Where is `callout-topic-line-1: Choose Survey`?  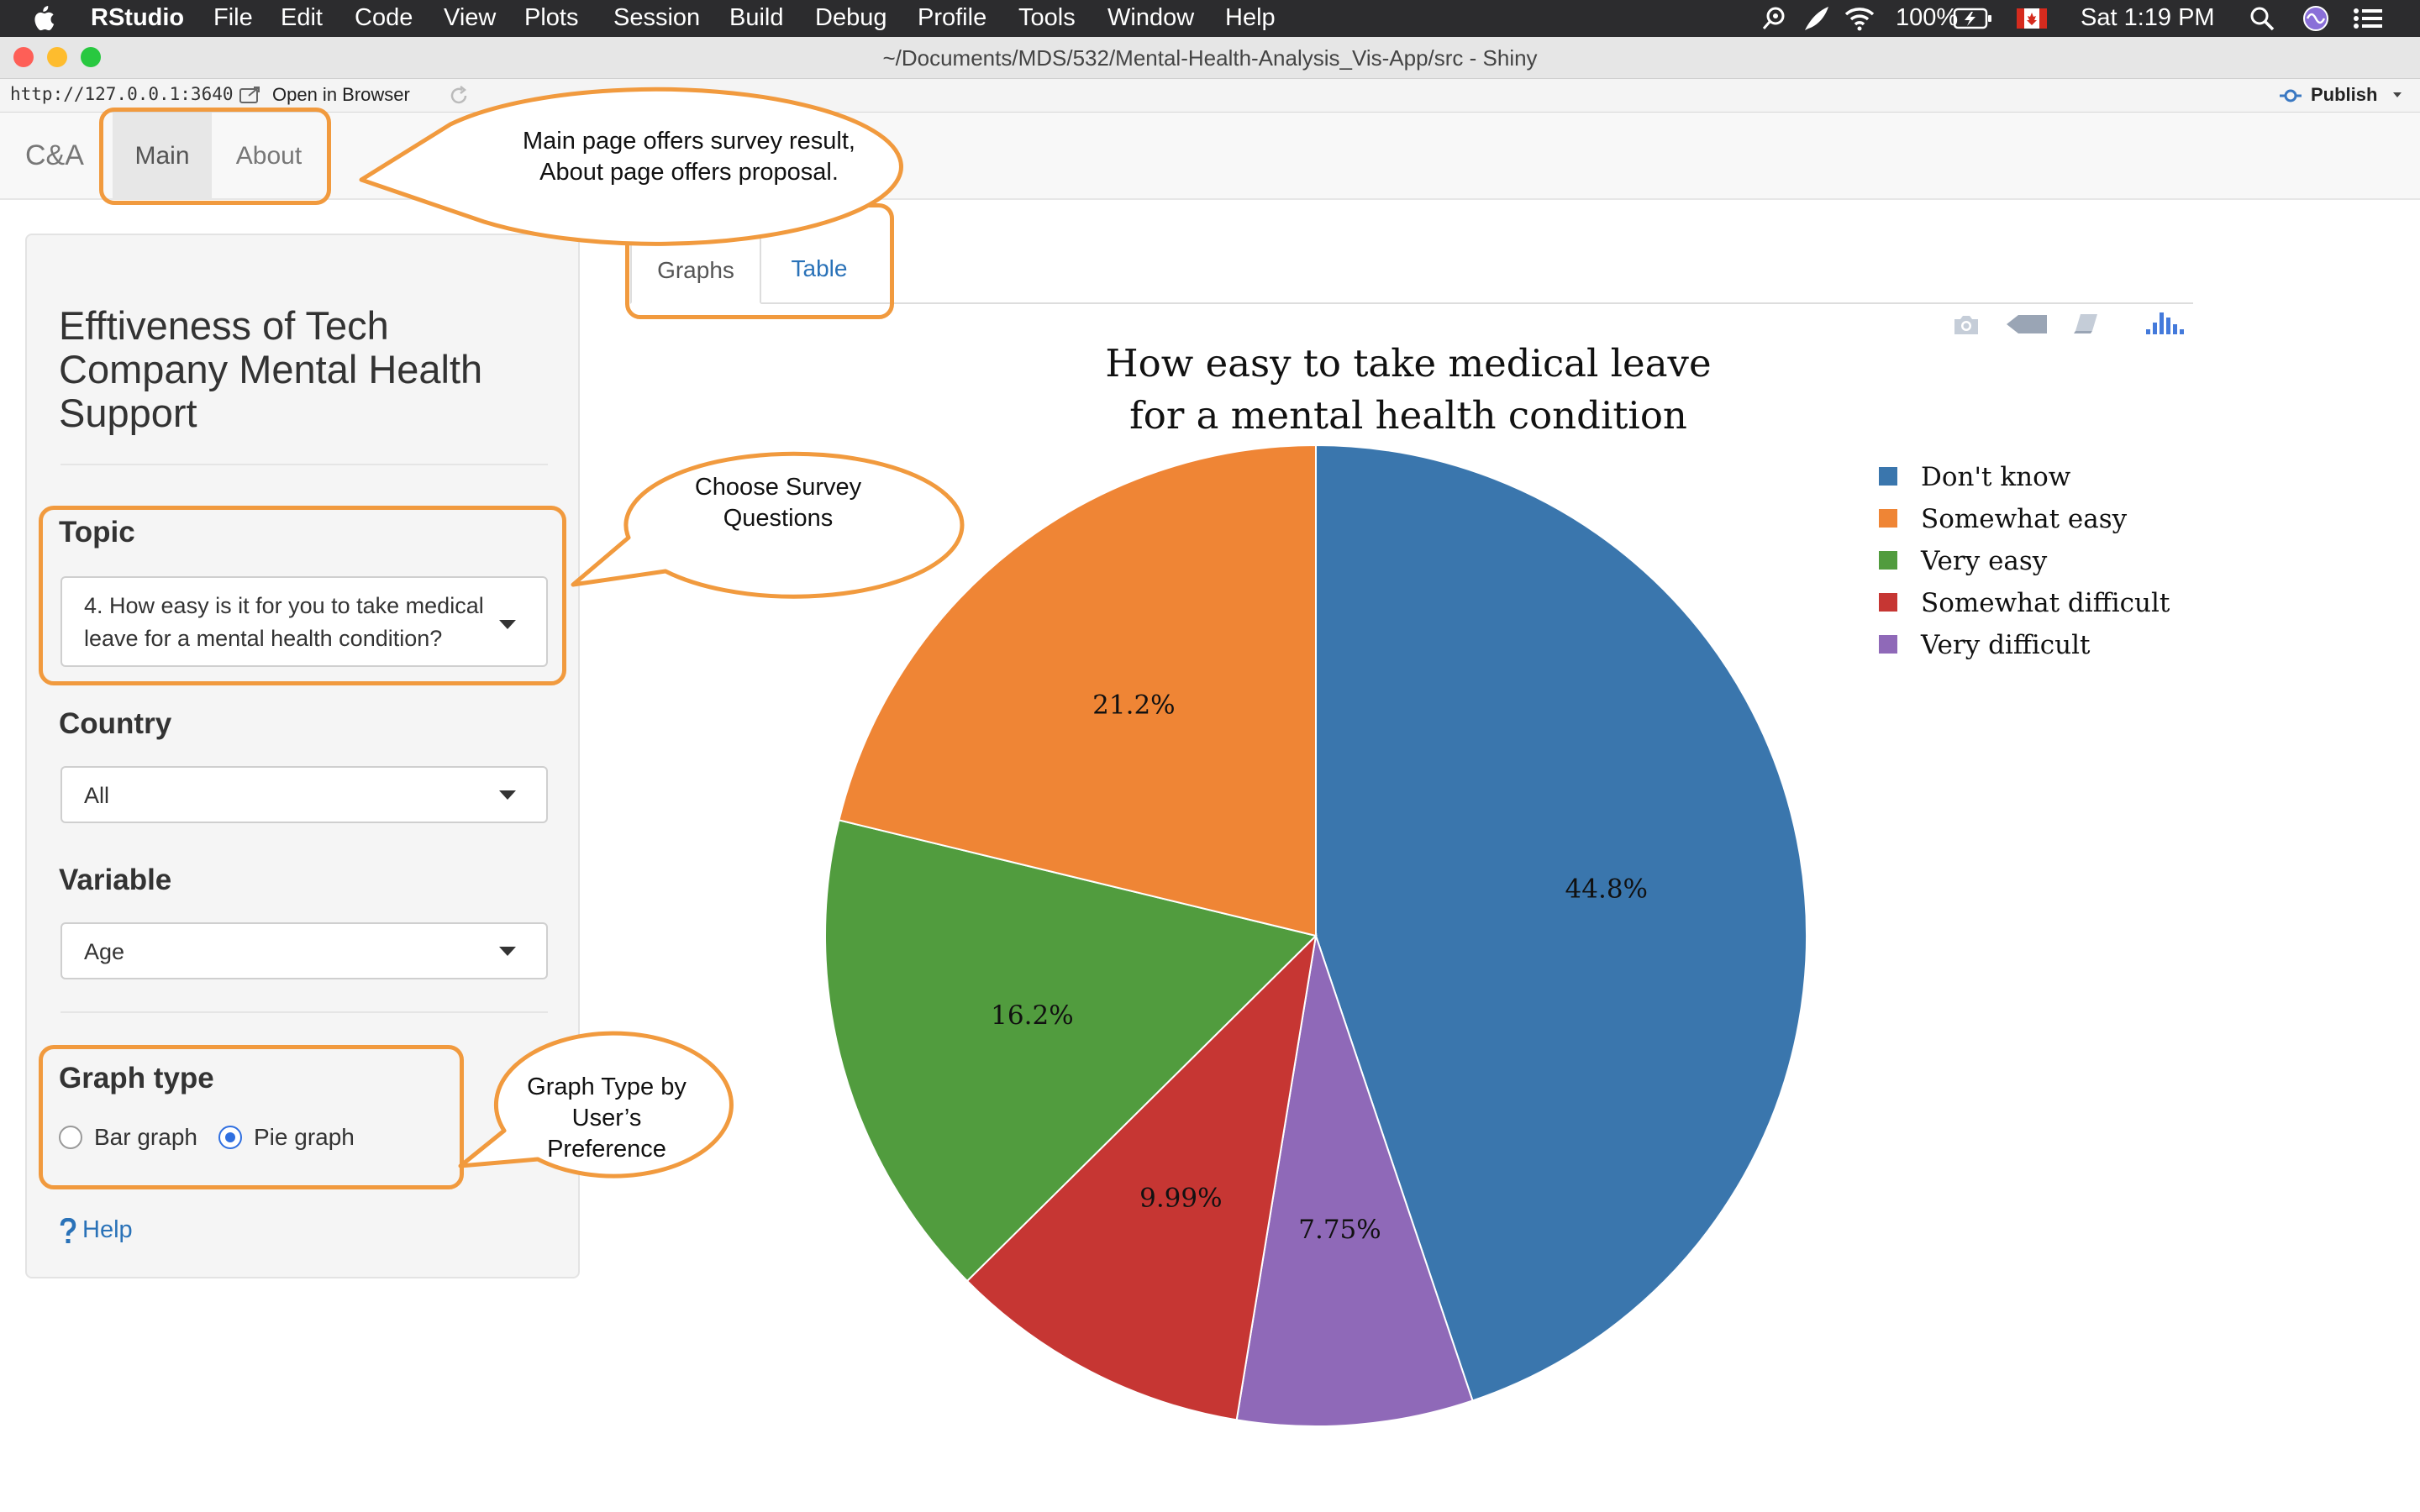
callout-topic-line-1: Choose Survey is located at coordinates (778, 487).